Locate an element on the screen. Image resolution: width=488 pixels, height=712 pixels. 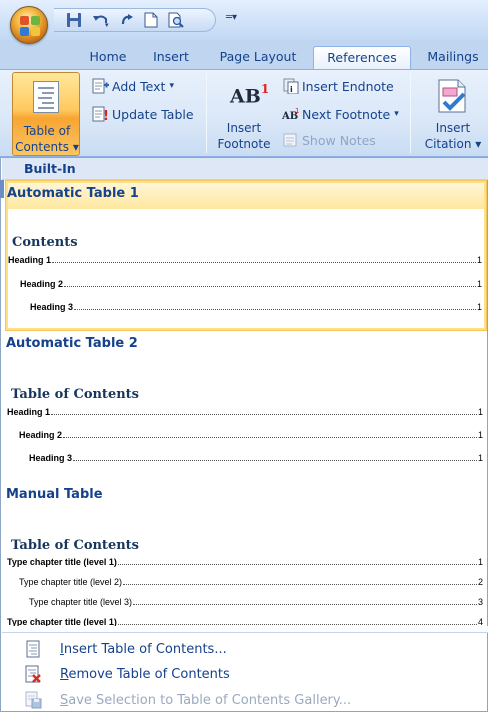
add-text-icon is located at coordinates (100, 86).